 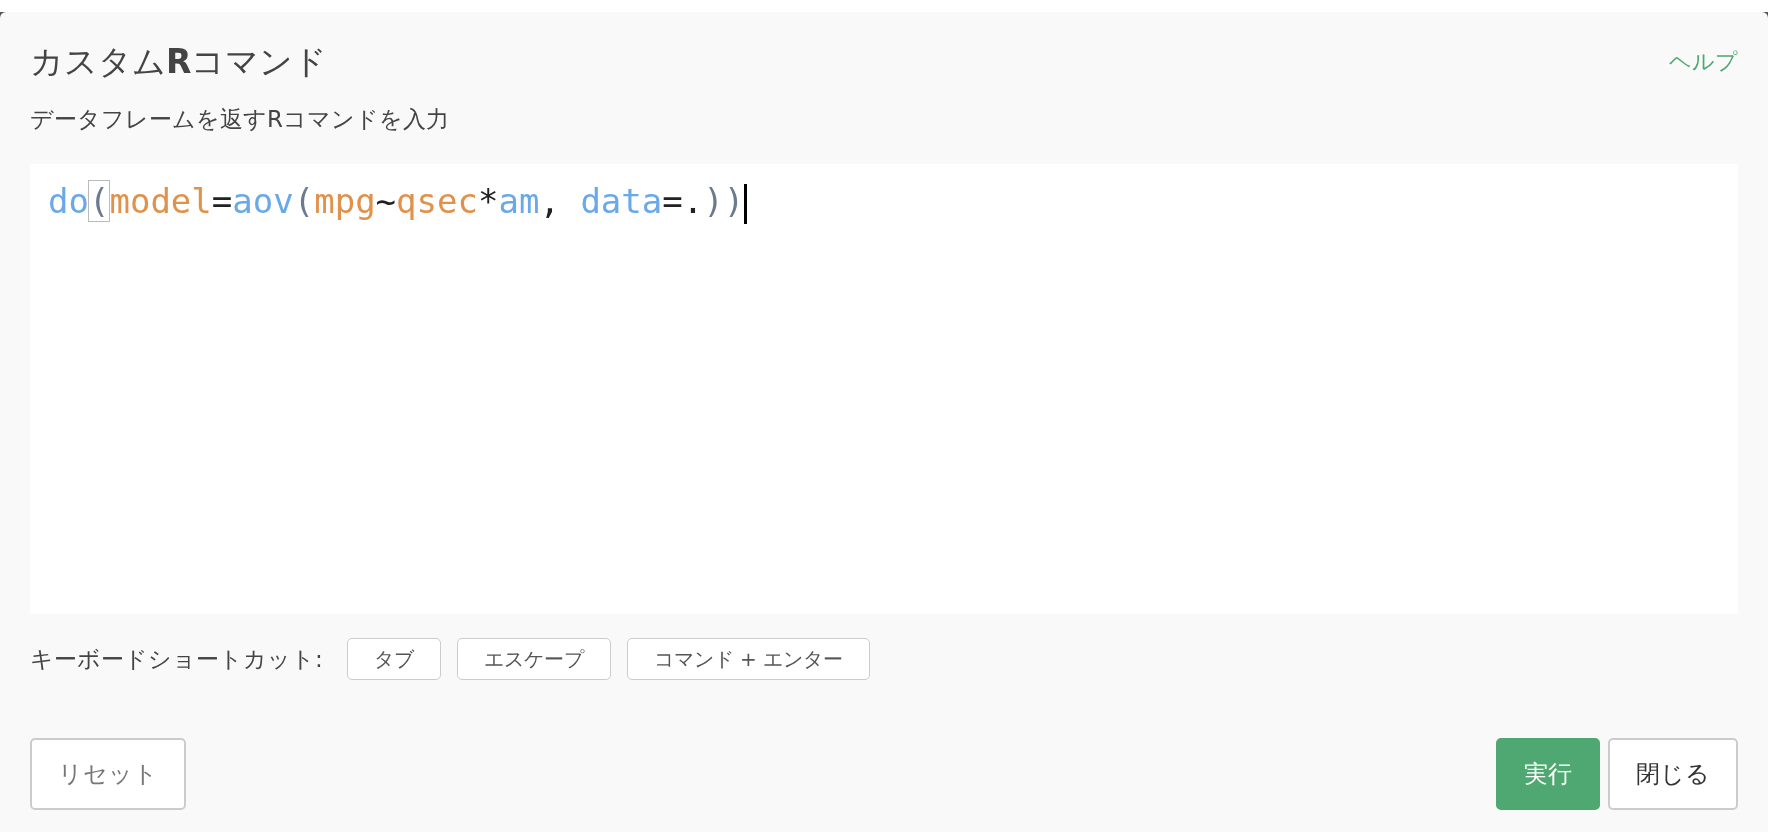 I want to click on code-token: model, so click(x=160, y=201).